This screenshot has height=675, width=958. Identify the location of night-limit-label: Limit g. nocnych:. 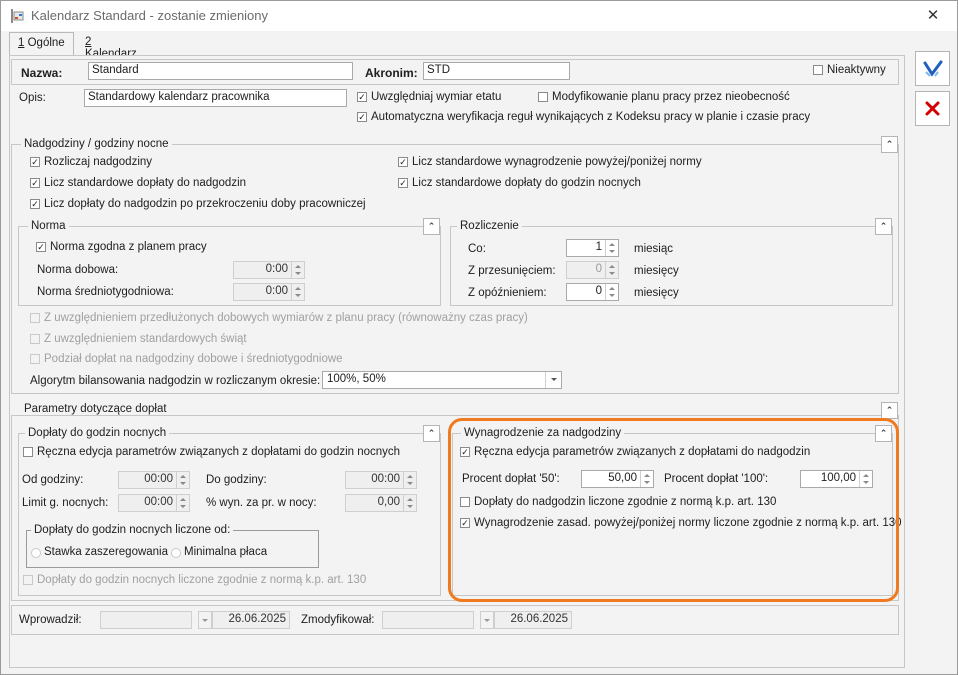
(65, 503).